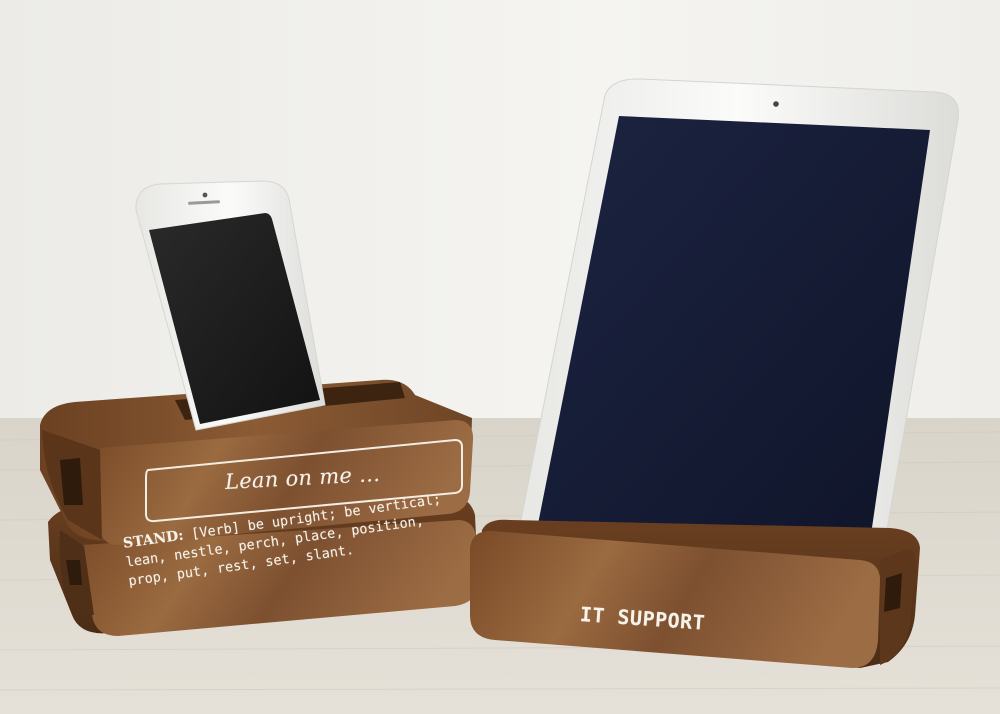 Image resolution: width=1000 pixels, height=714 pixels. Describe the element at coordinates (776, 104) in the screenshot. I see `tablet-camera` at that location.